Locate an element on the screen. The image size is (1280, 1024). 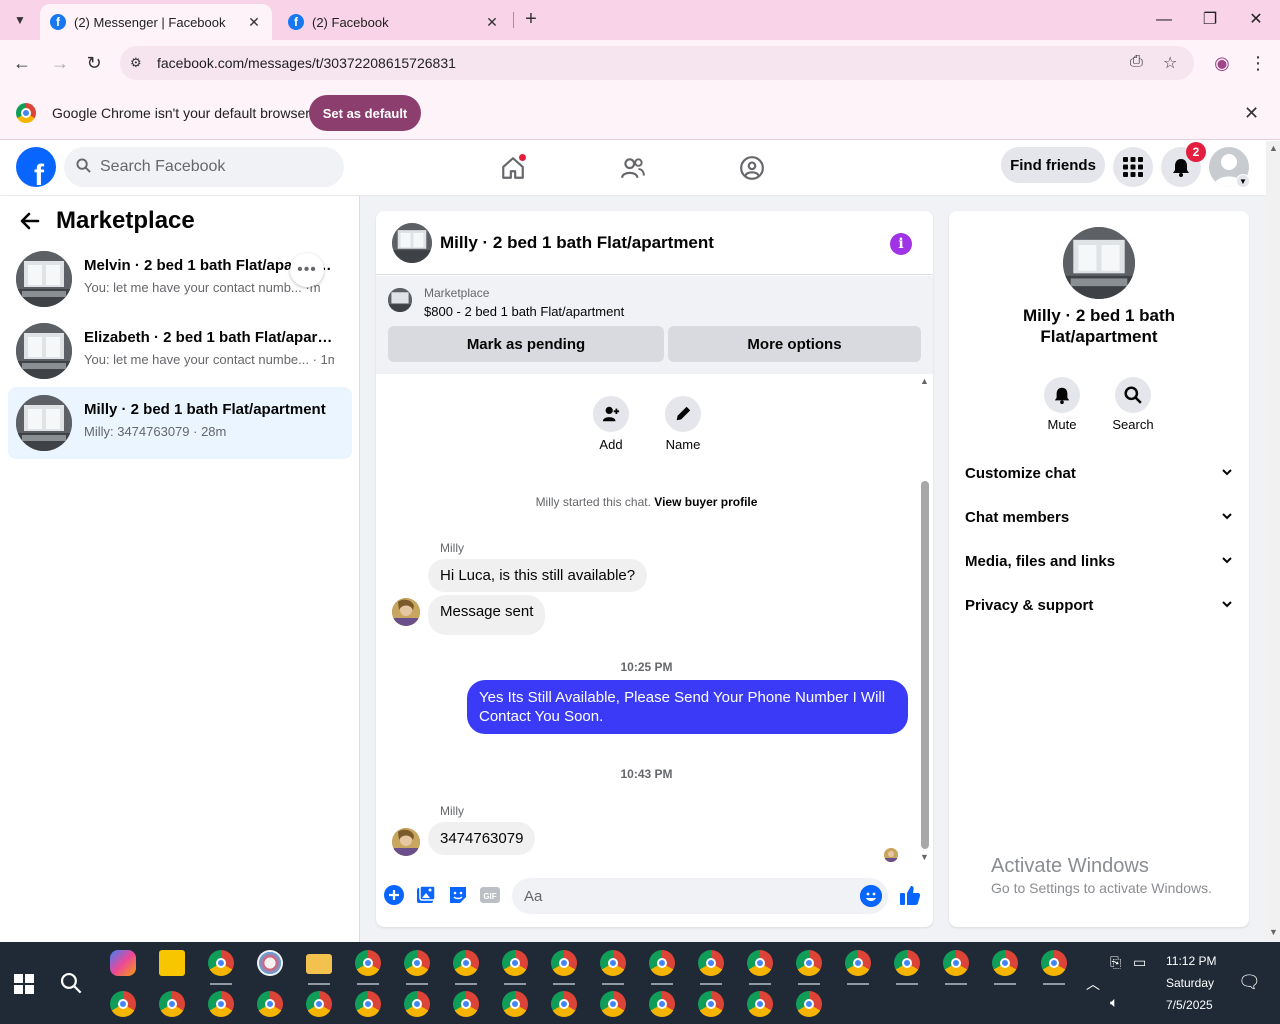
minimize-icon: — is located at coordinates (1164, 20).